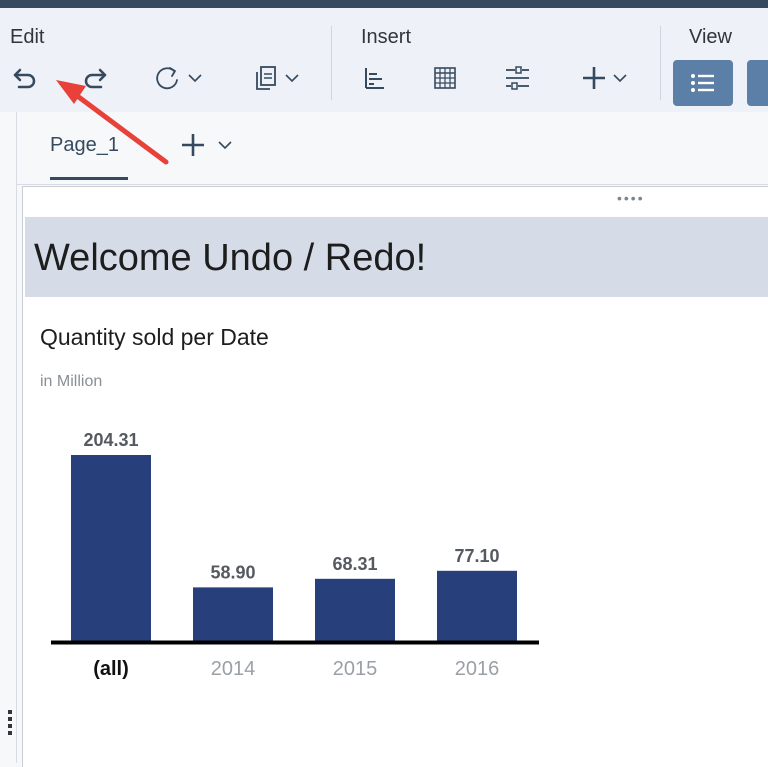  Describe the element at coordinates (230, 258) in the screenshot. I see `page-title: Welcome Undo / Redo!` at that location.